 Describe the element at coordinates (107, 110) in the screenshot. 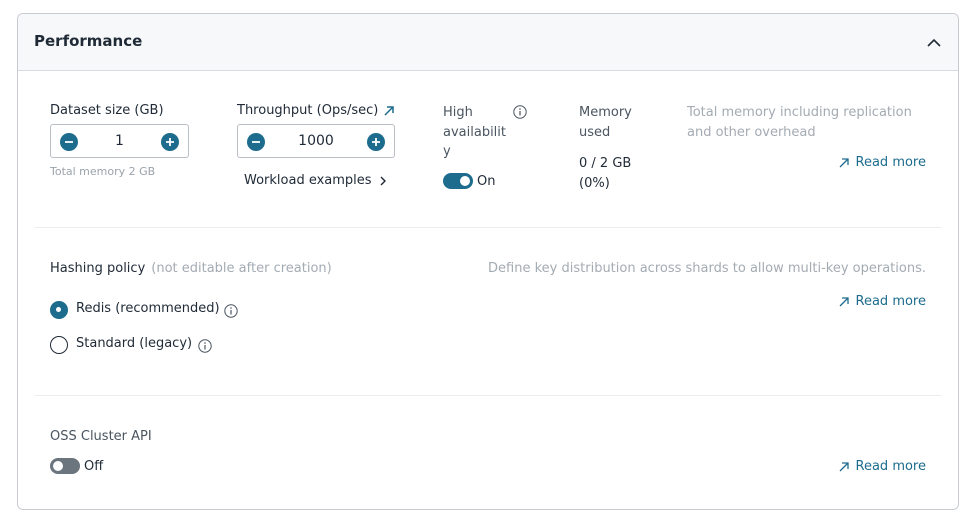

I see `dataset-size-label: Dataset size (GB)` at that location.